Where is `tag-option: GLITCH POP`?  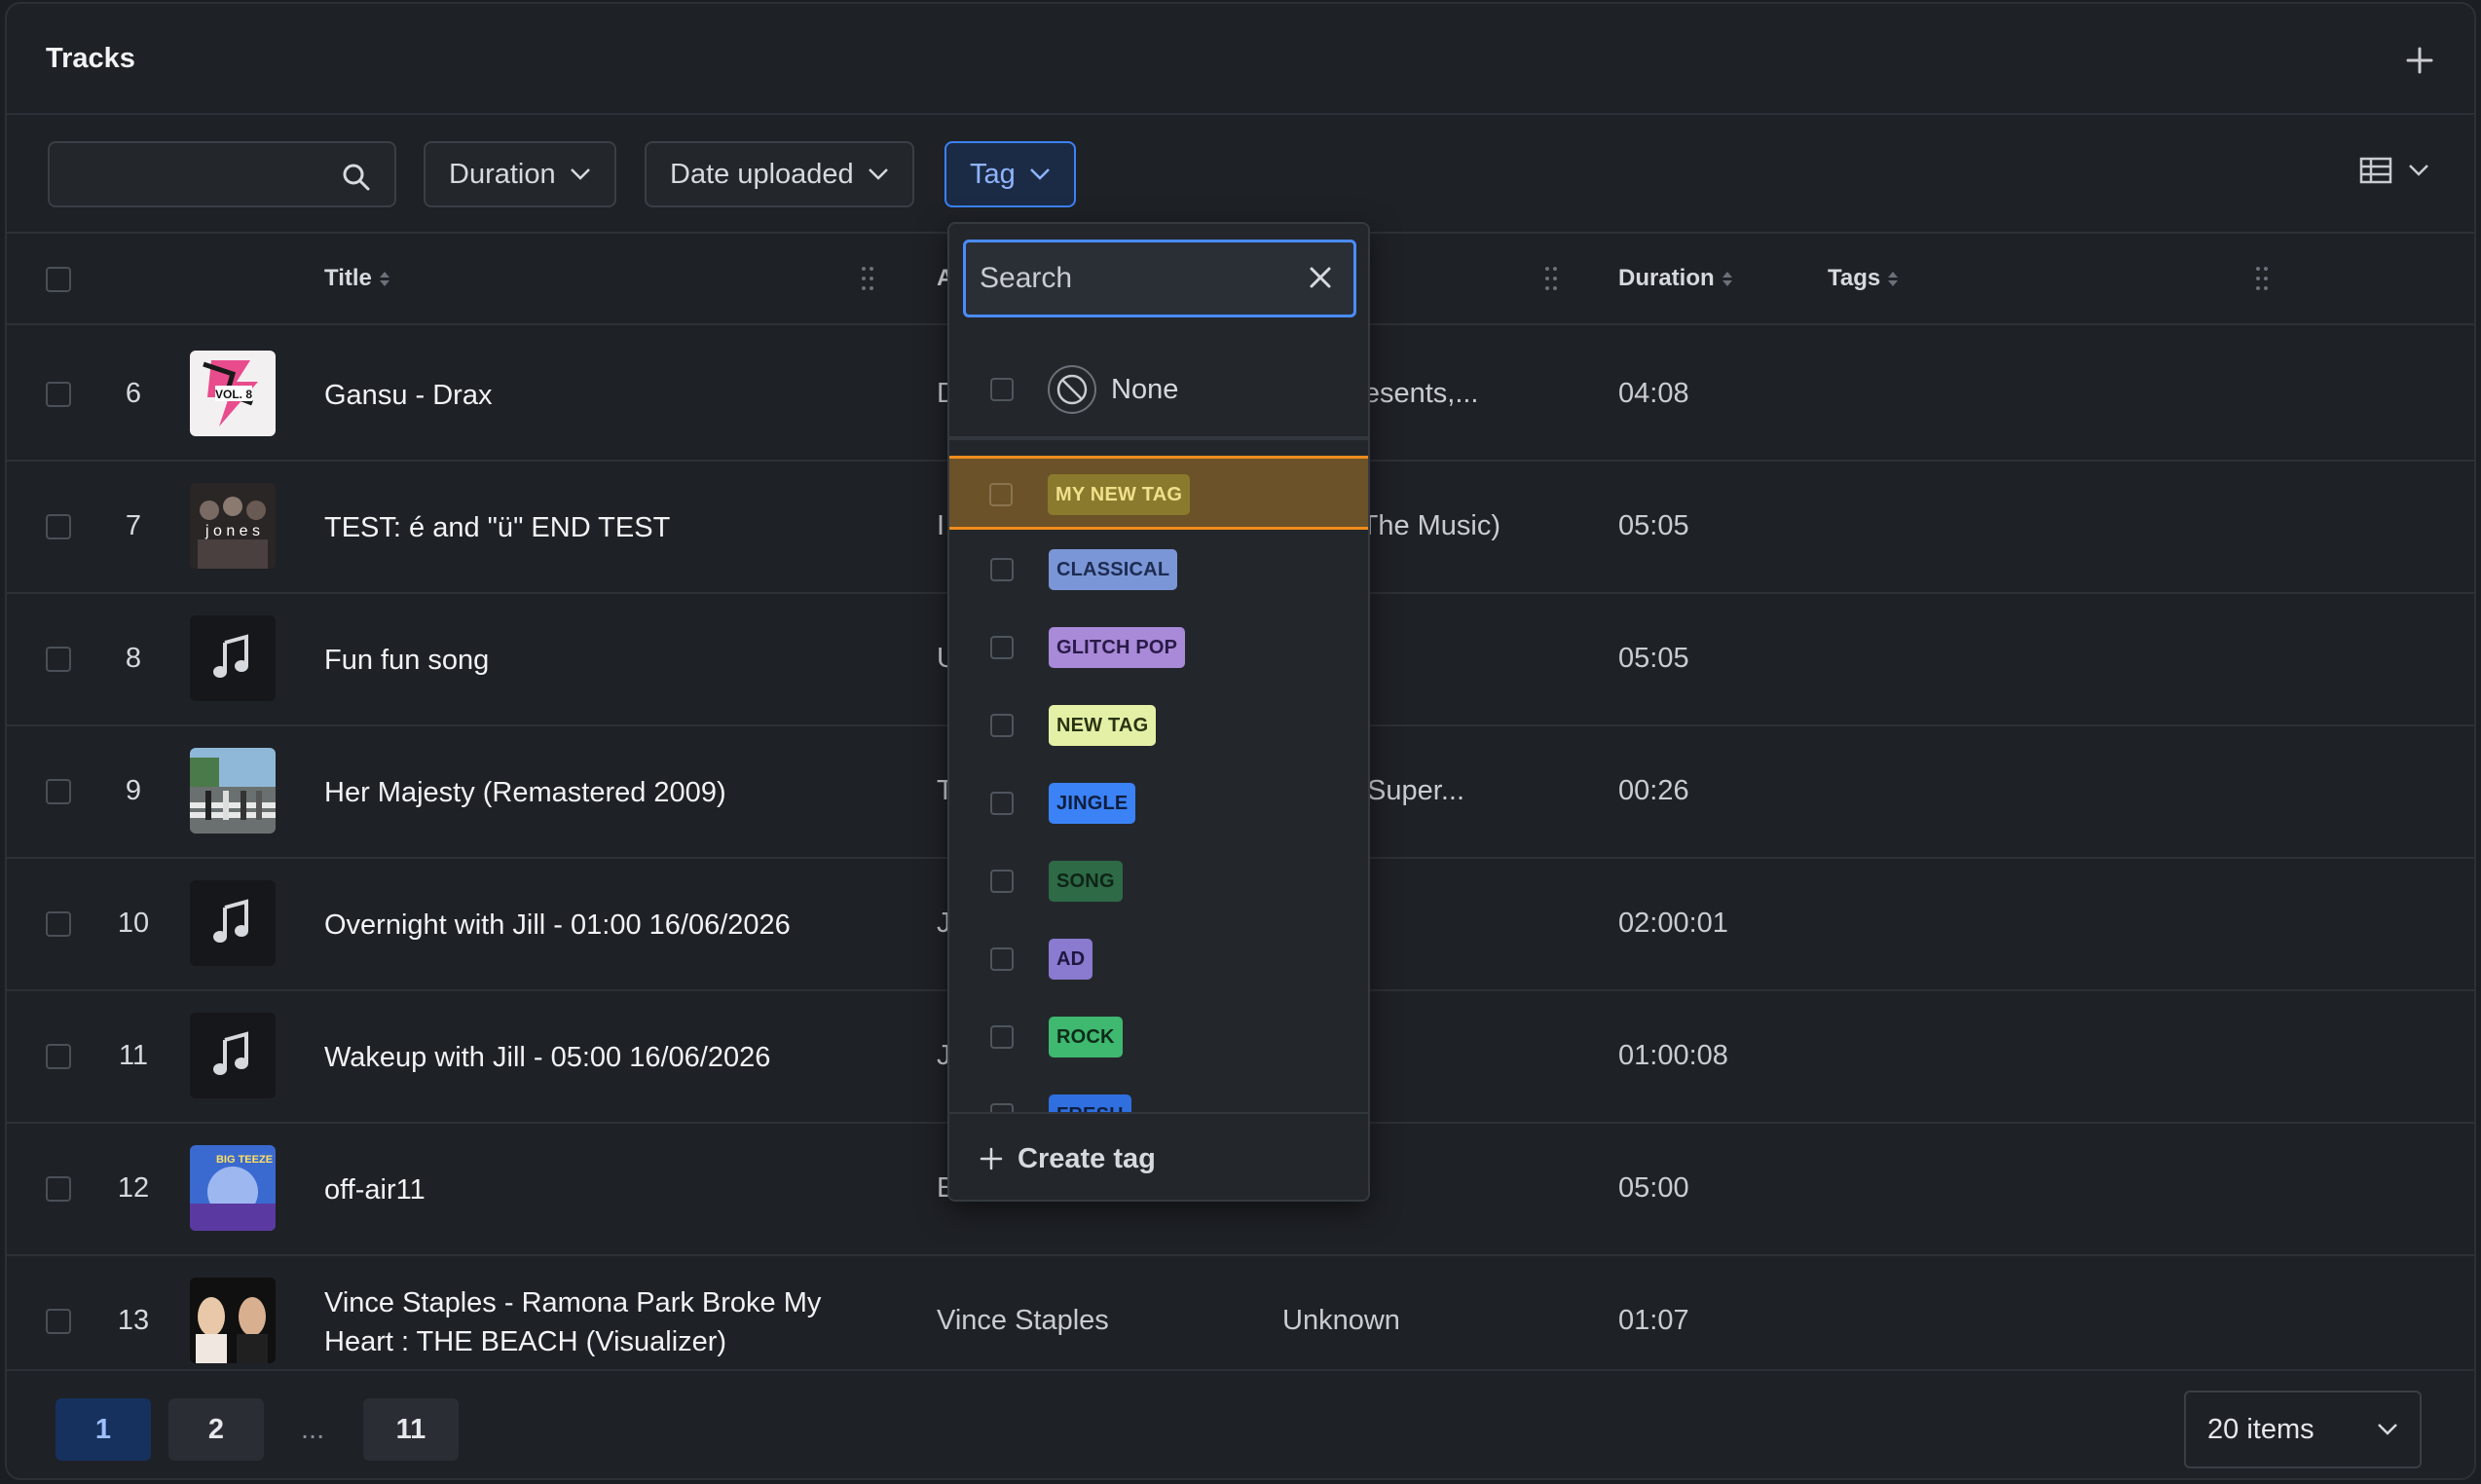
tag-option: GLITCH POP is located at coordinates (1158, 649).